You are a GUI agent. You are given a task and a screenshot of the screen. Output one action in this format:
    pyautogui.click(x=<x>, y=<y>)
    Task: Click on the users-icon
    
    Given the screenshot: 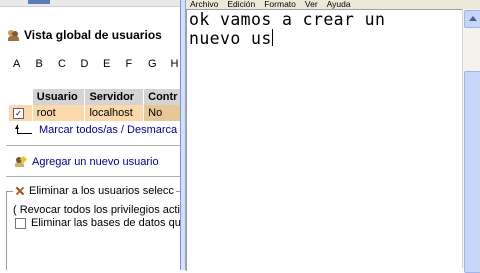 What is the action you would take?
    pyautogui.click(x=13, y=35)
    